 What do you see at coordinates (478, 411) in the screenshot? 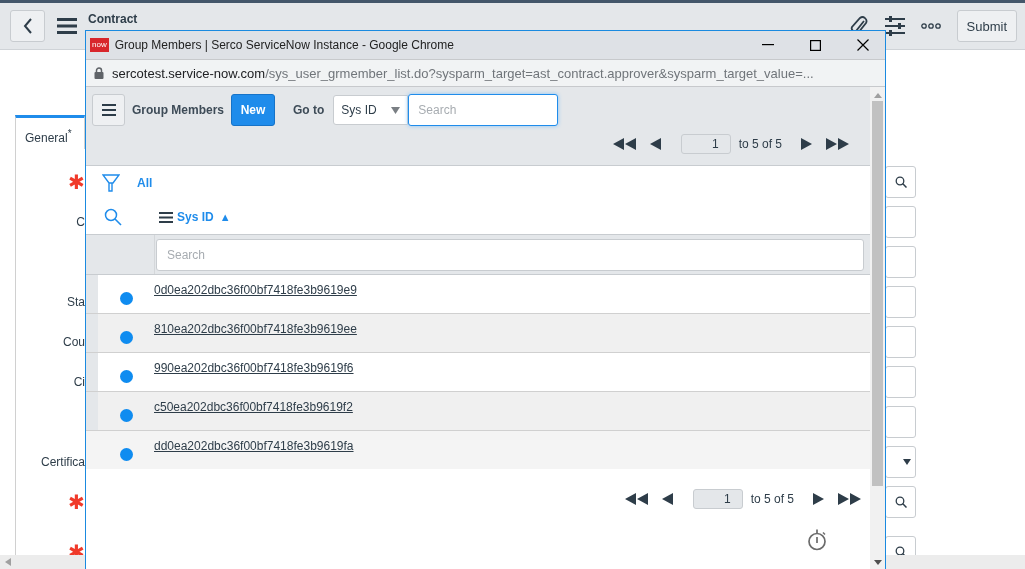
I see `list-row: c50ea202dbc36f00bf7418fe3b9619f2` at bounding box center [478, 411].